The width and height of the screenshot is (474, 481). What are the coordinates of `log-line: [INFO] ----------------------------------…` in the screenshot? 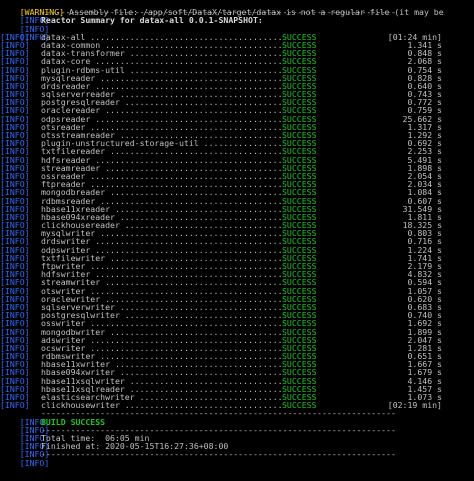 It's located at (237, 458).